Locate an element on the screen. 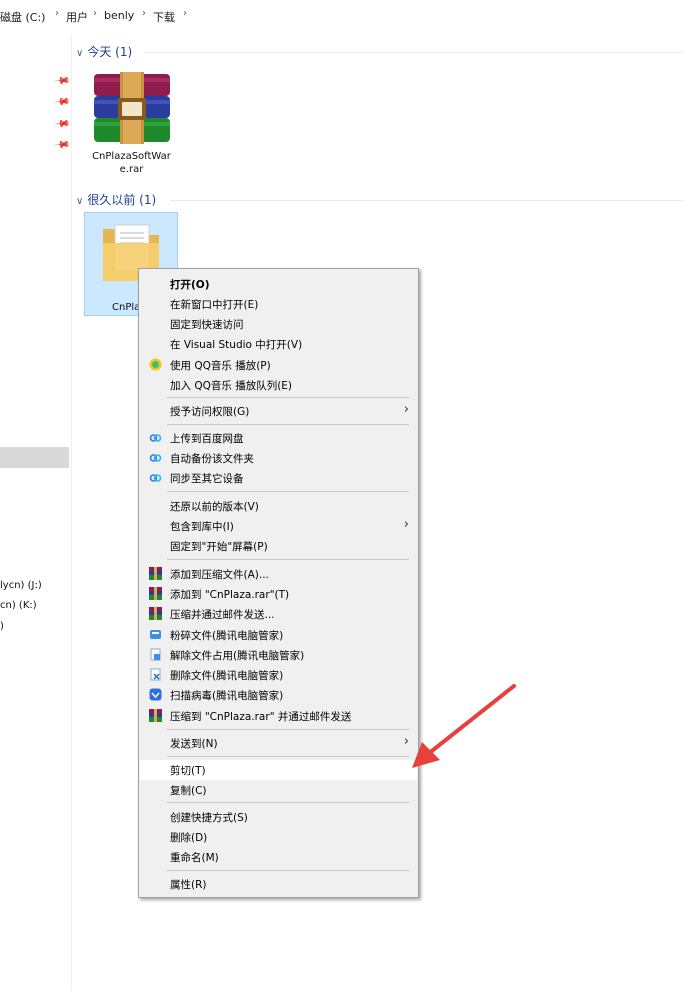 The height and width of the screenshot is (991, 686). menu-item-pin-start: 固定到"开始"屏幕(P) is located at coordinates (278, 546).